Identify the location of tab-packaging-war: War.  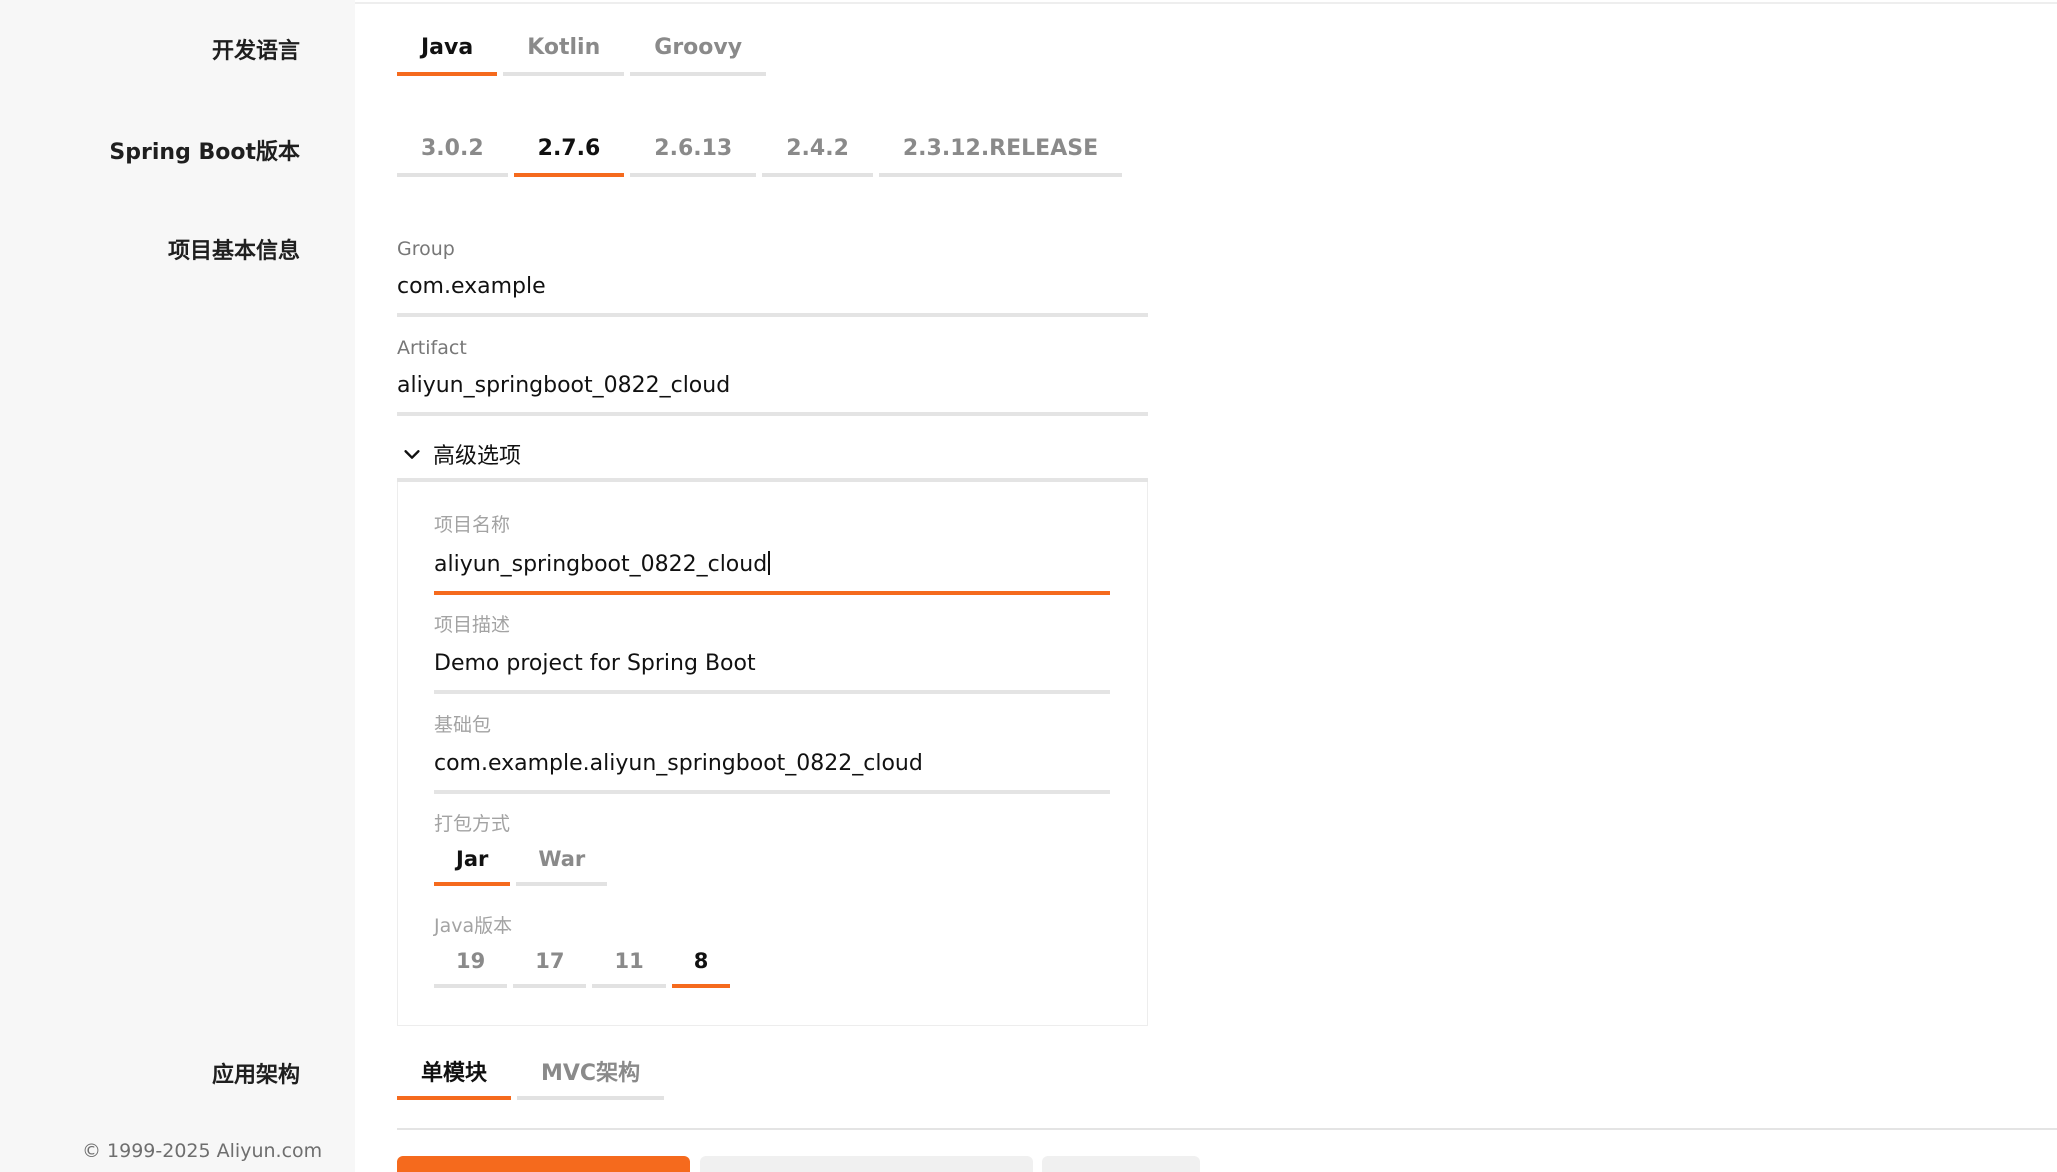
(562, 861).